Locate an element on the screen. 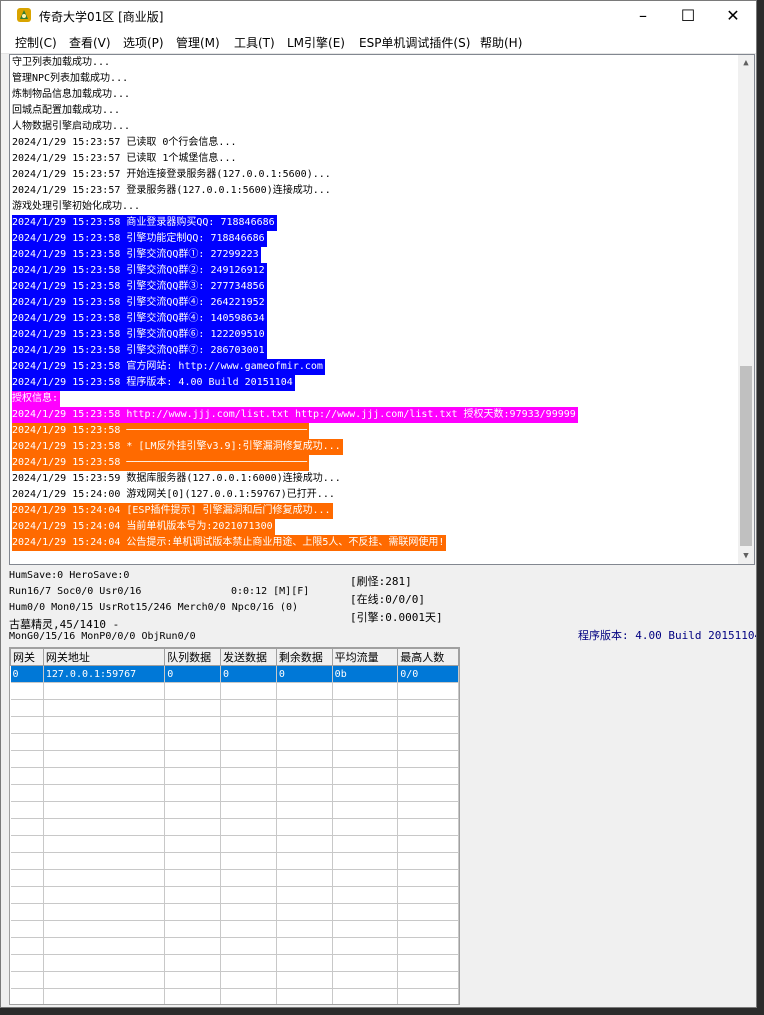 This screenshot has height=1015, width=764. column-header: 队列数据 is located at coordinates (193, 657).